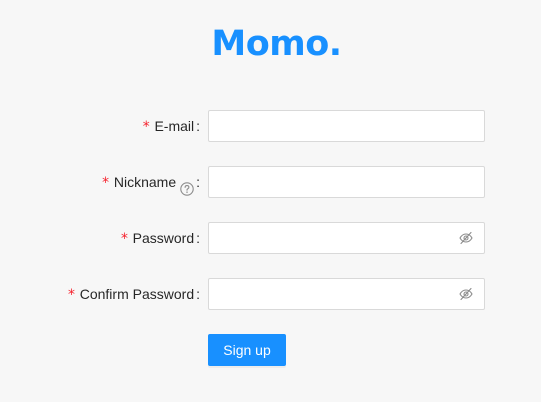 Image resolution: width=541 pixels, height=402 pixels. I want to click on nickname-label: * Nickname :, so click(150, 182).